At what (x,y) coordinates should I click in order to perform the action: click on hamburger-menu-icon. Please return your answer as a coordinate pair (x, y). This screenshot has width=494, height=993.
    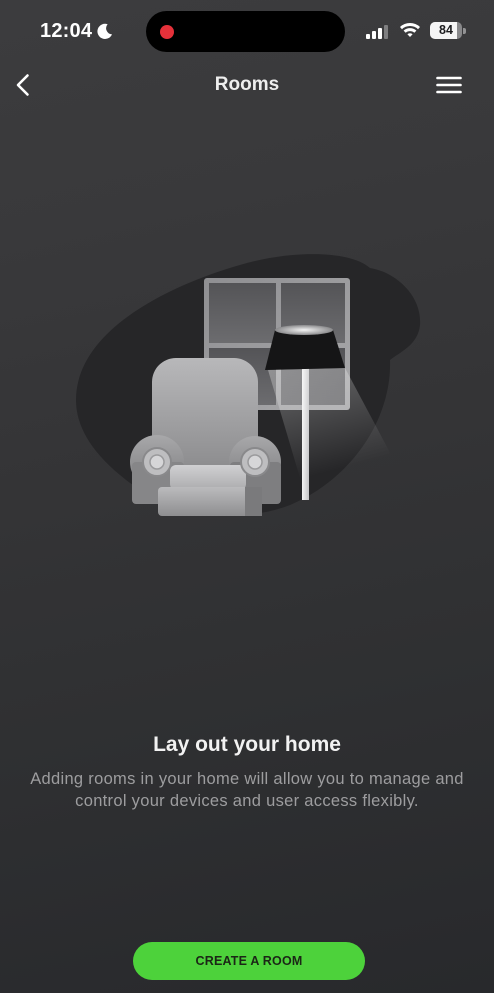
    Looking at the image, I should click on (449, 85).